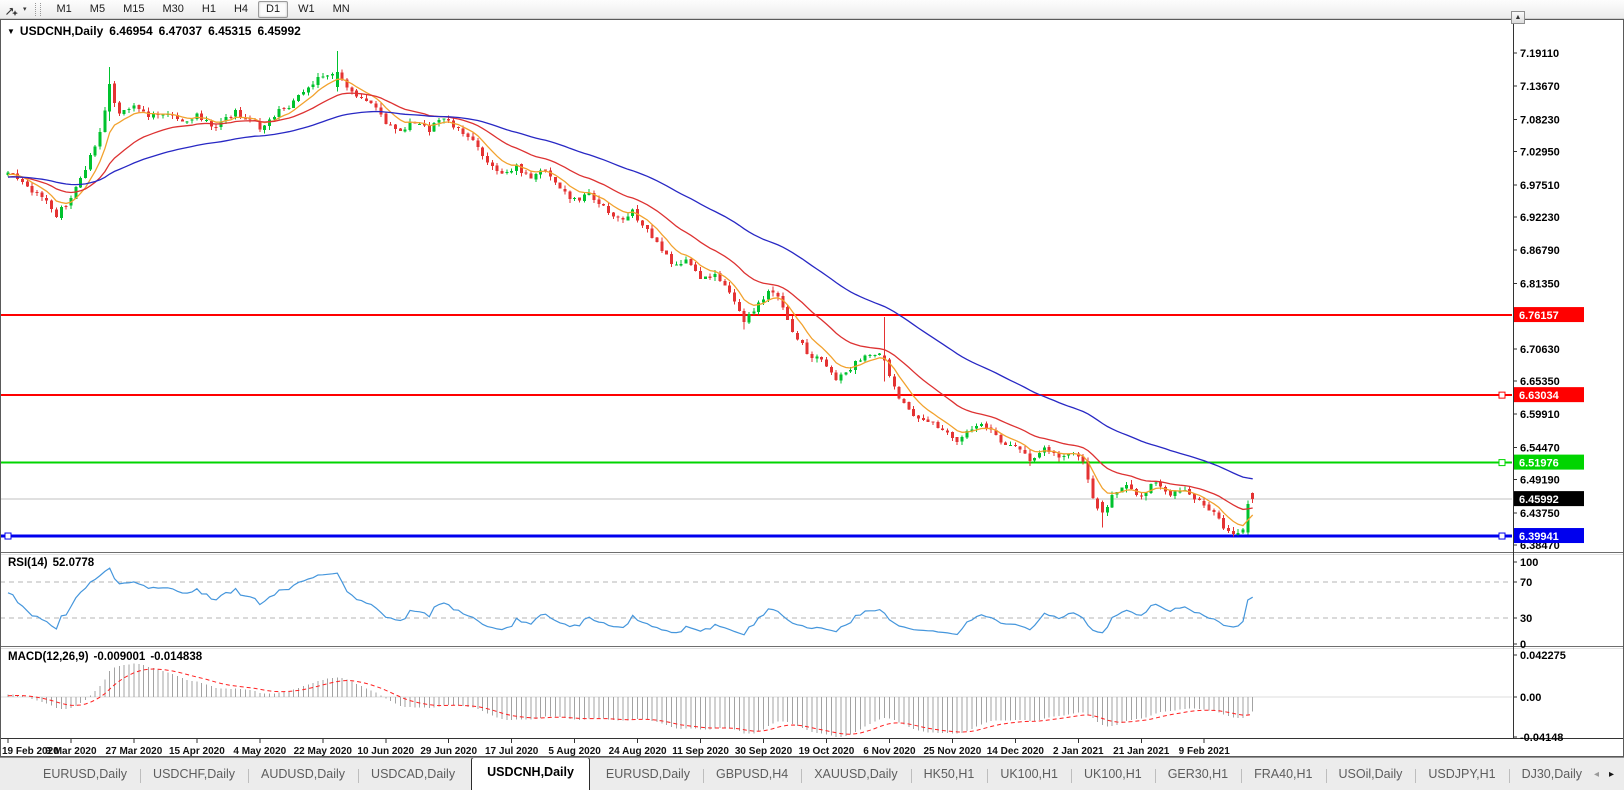 The height and width of the screenshot is (790, 1624). I want to click on svg-text: 100, so click(1529, 563).